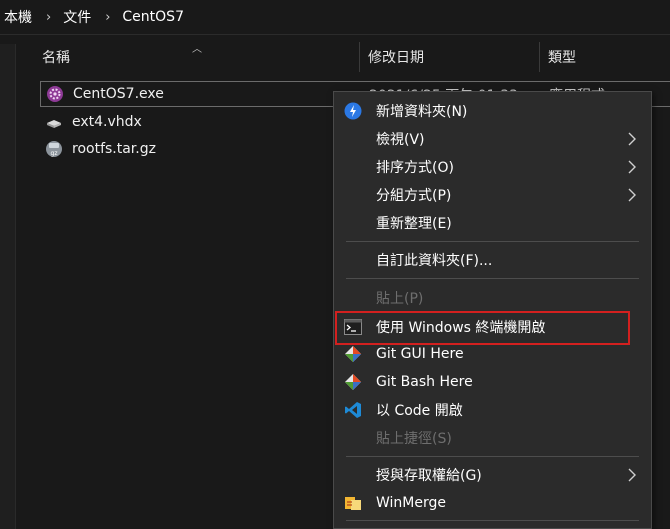  What do you see at coordinates (353, 503) in the screenshot?
I see `winmerge-icon` at bounding box center [353, 503].